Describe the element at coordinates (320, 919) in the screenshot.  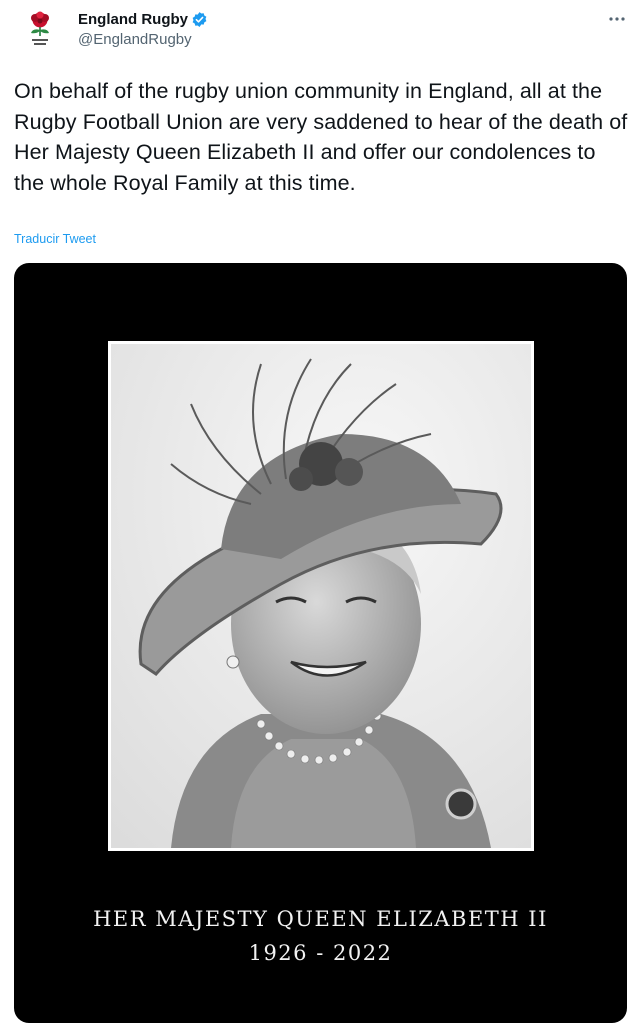
I see `caption-title: HER MAJESTY QUEEN ELIZABETH II` at that location.